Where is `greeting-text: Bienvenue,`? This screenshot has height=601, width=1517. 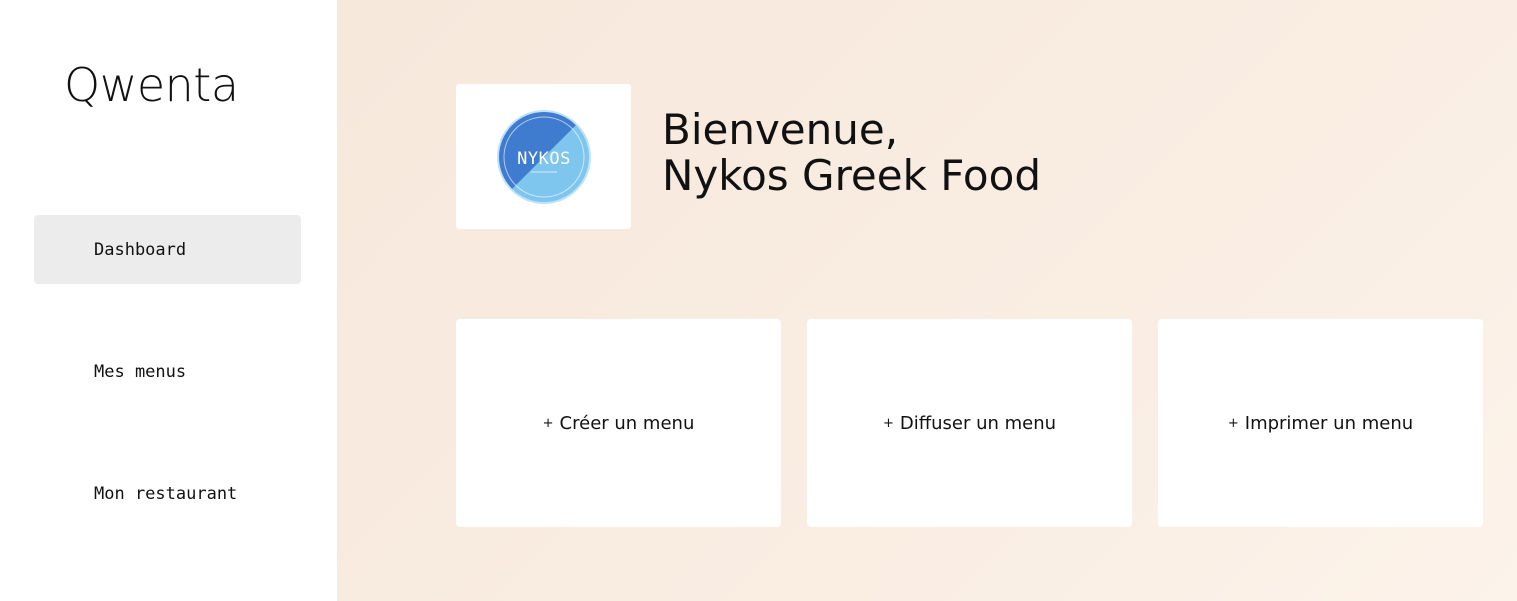 greeting-text: Bienvenue, is located at coordinates (780, 129).